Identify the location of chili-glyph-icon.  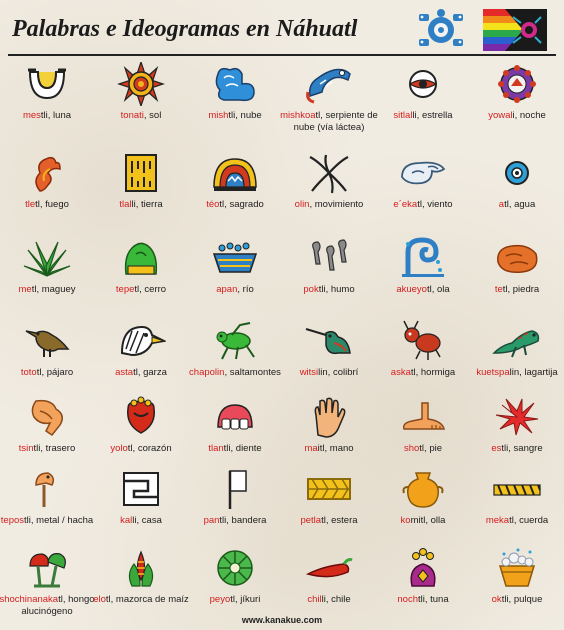
(329, 568).